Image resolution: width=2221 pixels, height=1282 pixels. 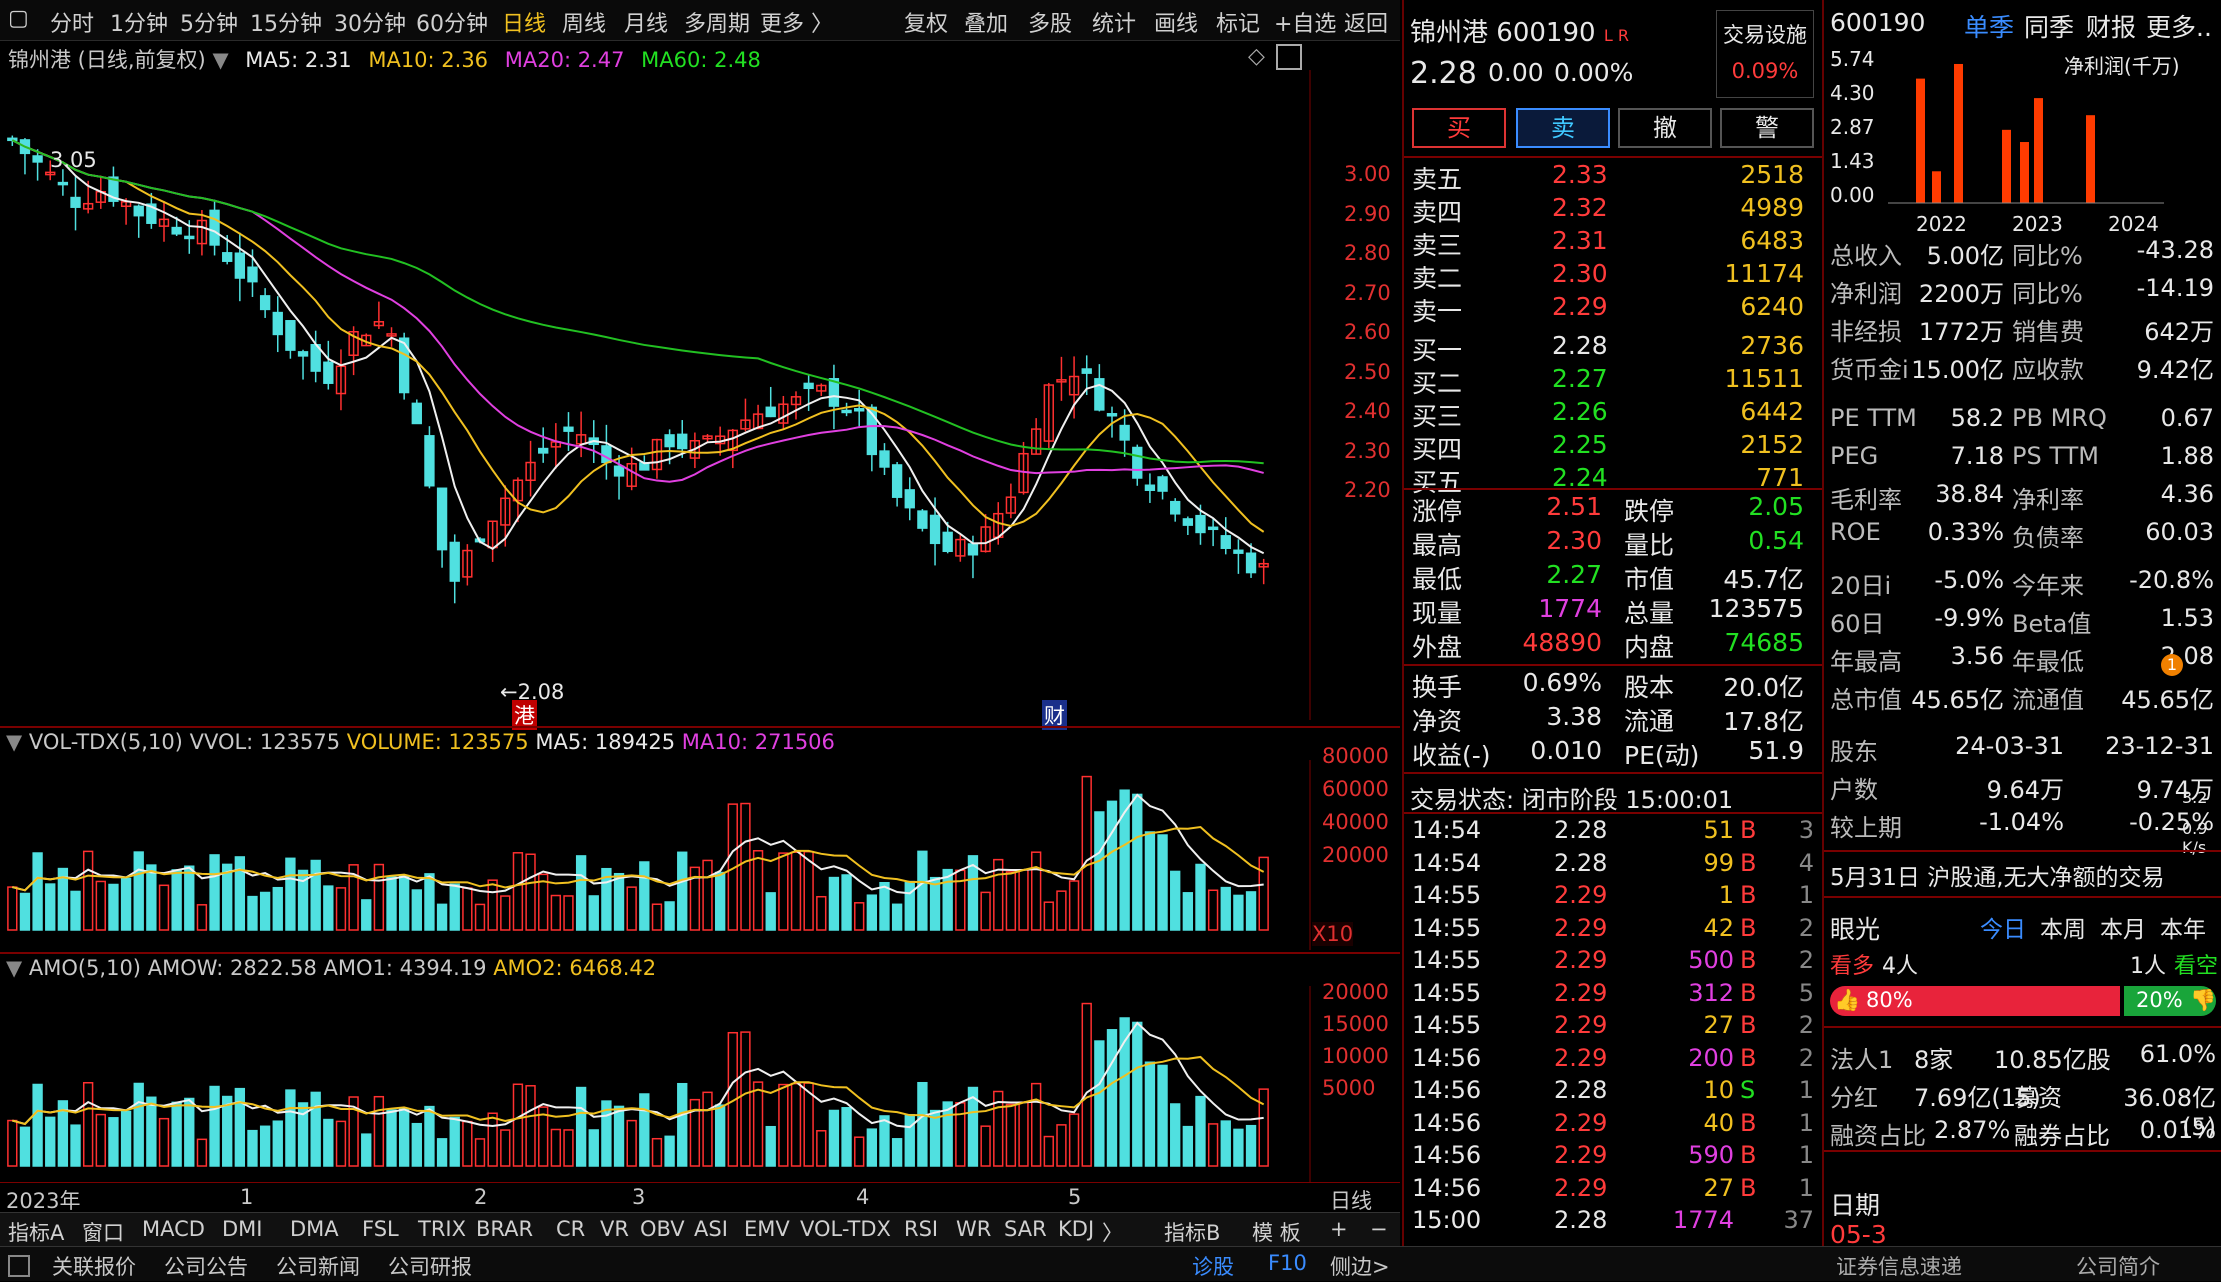 What do you see at coordinates (2049, 26) in the screenshot?
I see `f10-tab: 同季` at bounding box center [2049, 26].